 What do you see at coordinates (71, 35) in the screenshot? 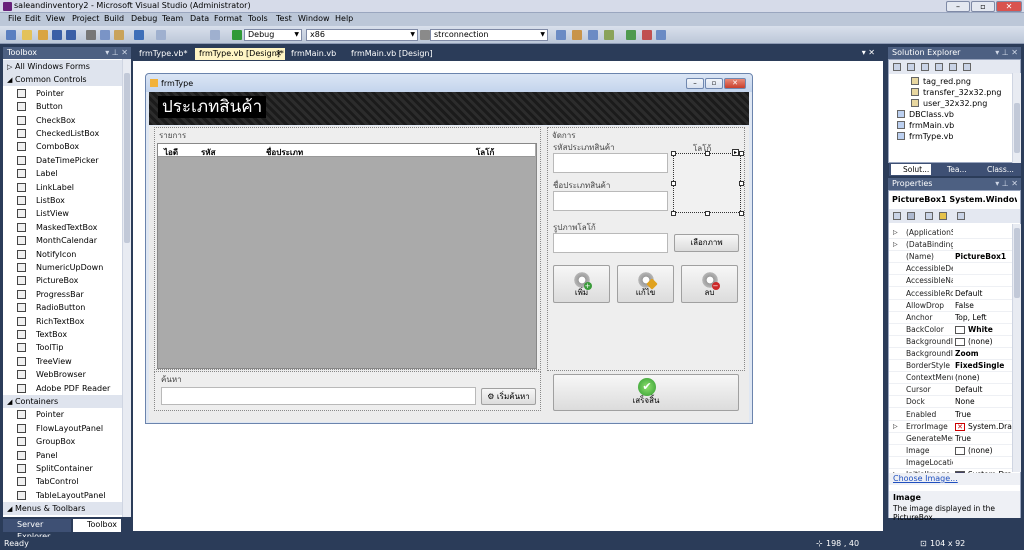
I see `save-all-icon` at bounding box center [71, 35].